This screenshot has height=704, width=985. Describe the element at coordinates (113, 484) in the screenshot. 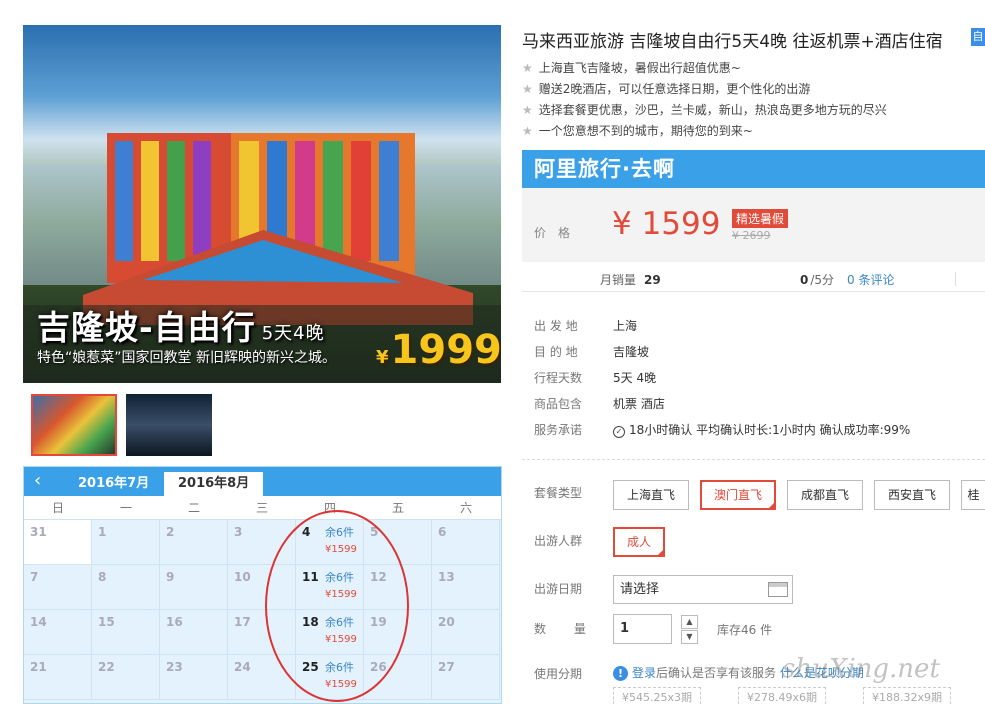

I see `tab-month-july: 2016年7月` at that location.